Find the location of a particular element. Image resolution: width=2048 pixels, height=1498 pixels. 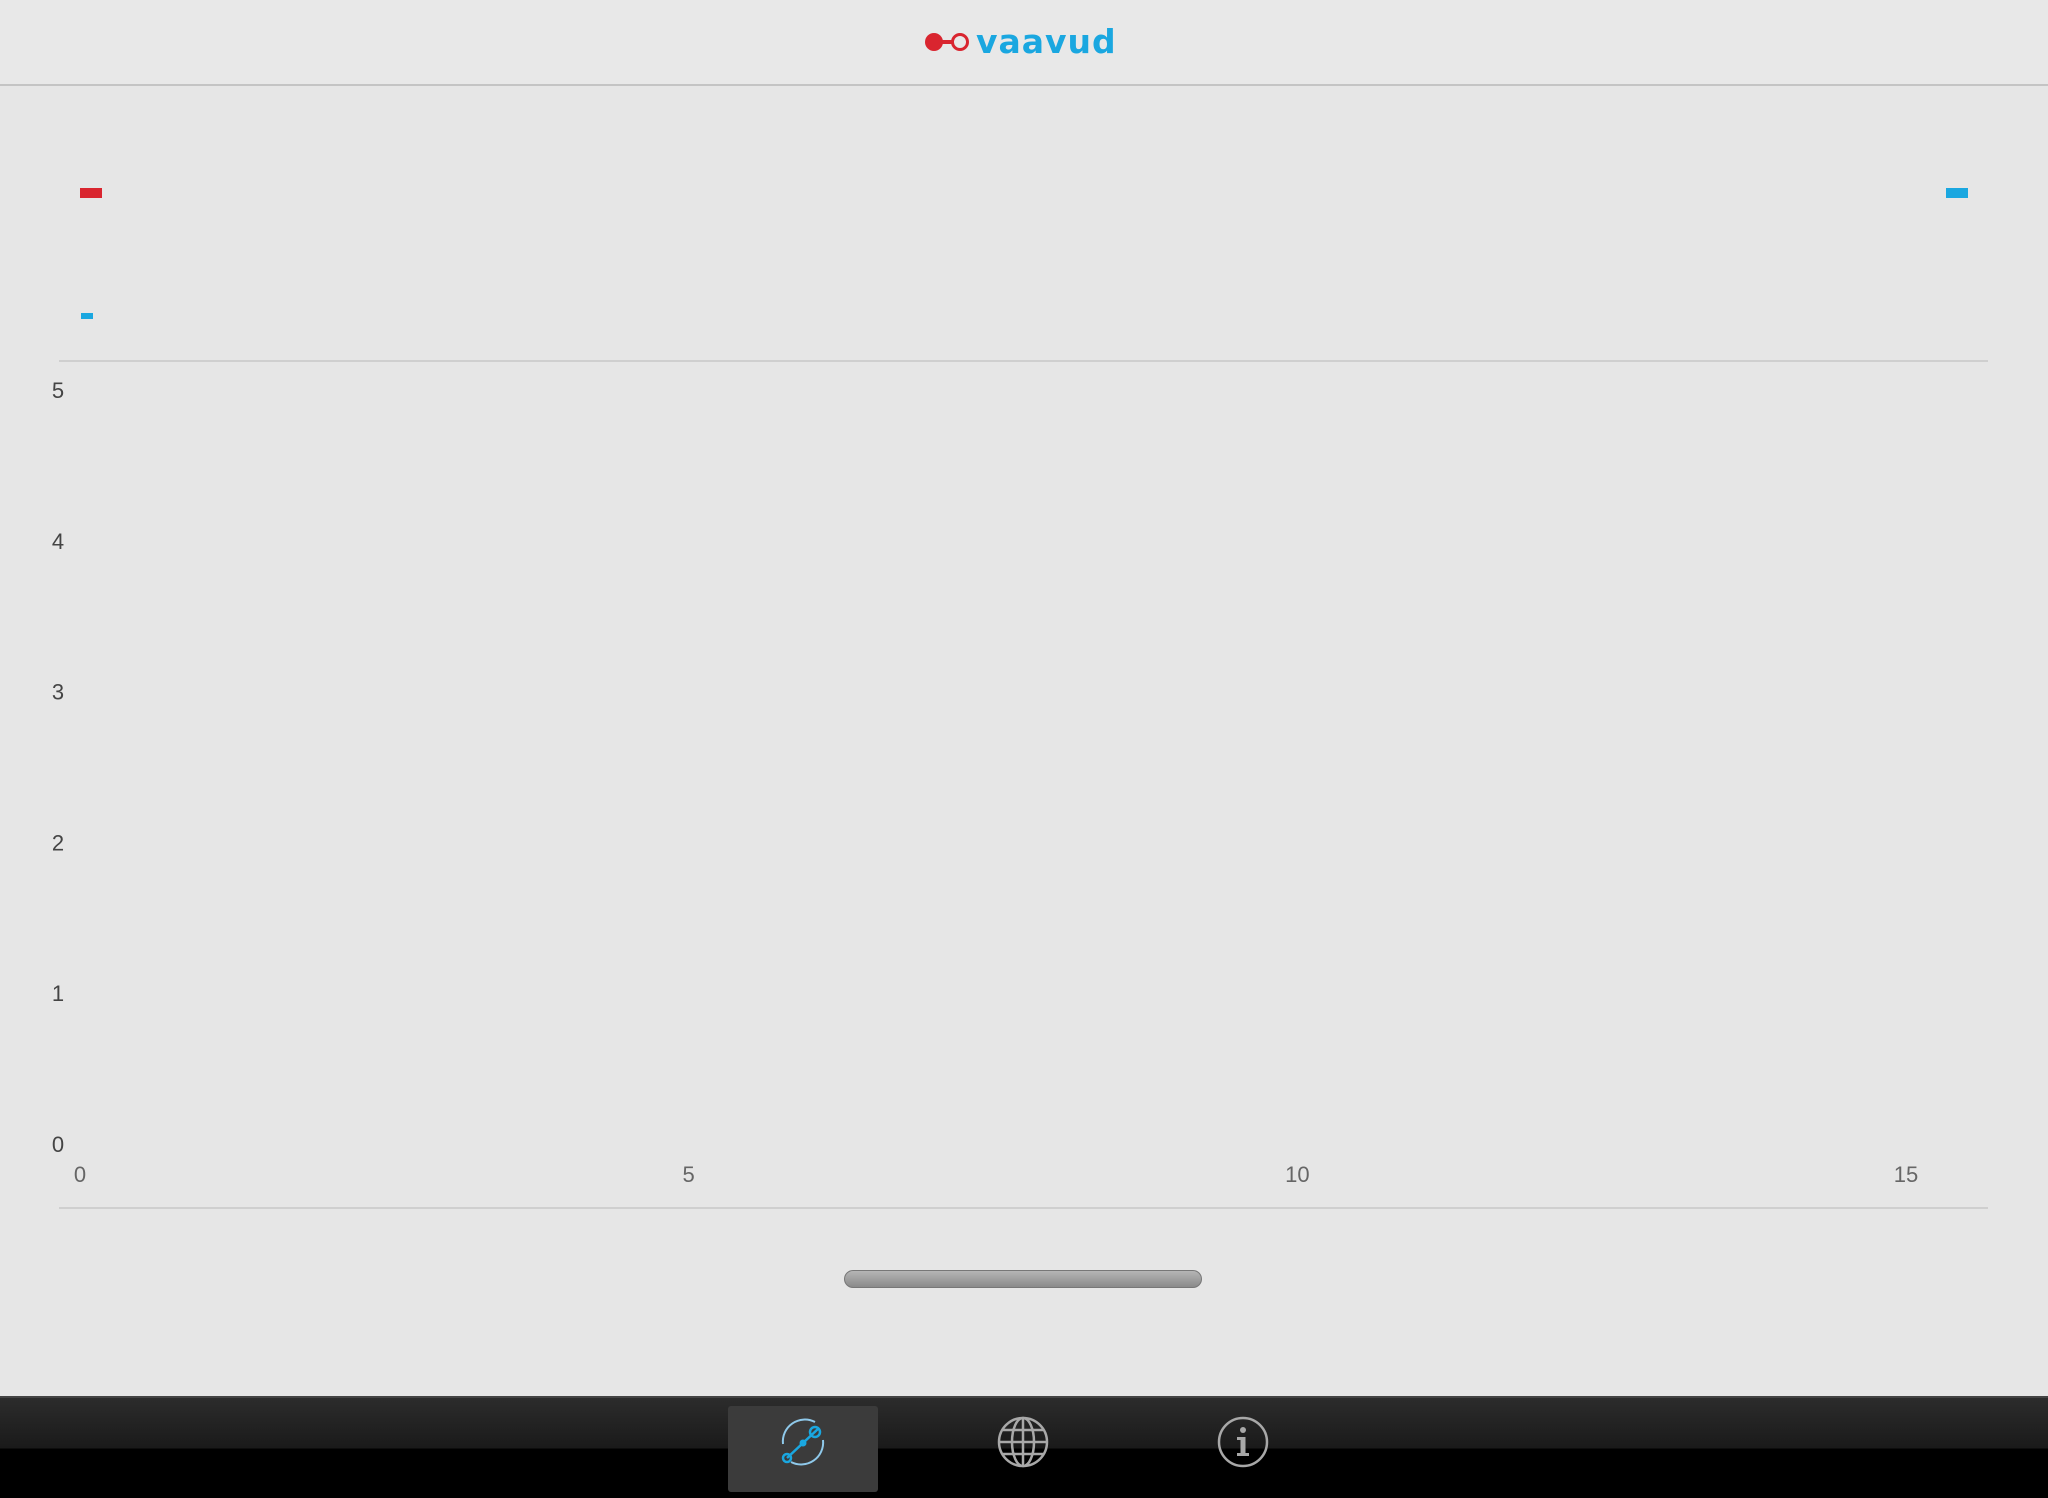

tab-map is located at coordinates (1023, 1449).